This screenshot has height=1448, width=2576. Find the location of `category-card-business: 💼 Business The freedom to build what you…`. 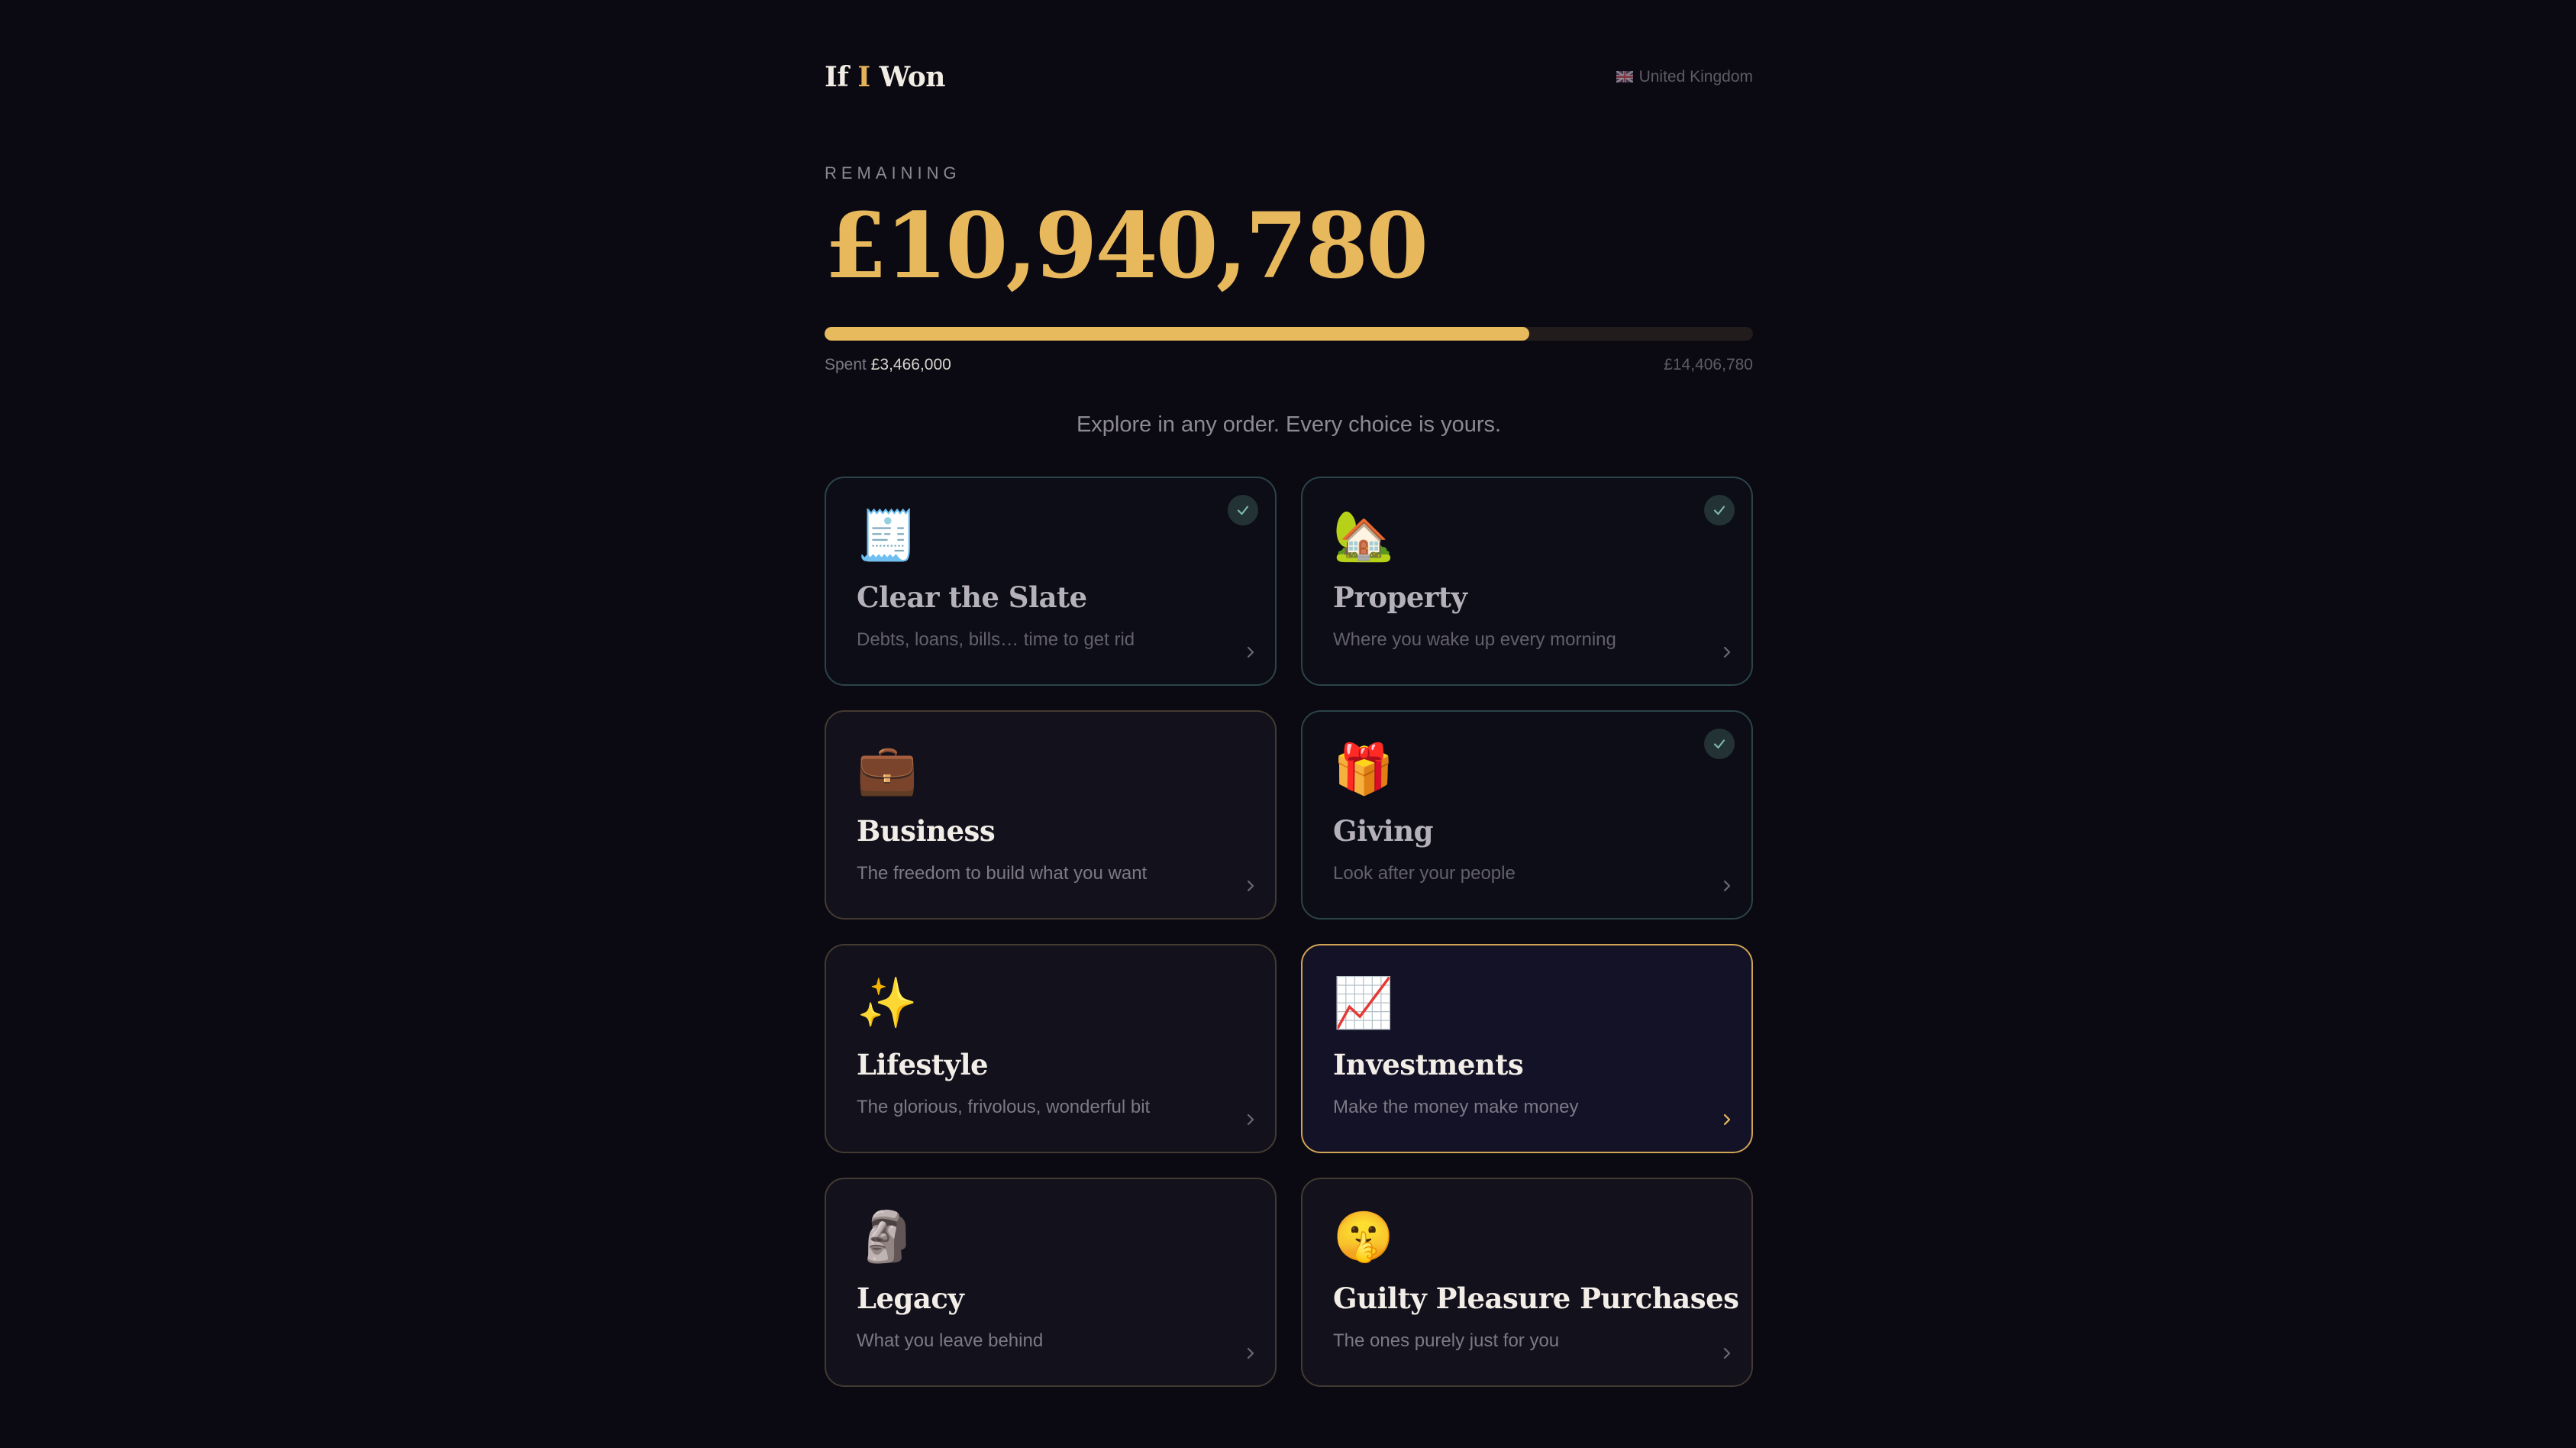

category-card-business: 💼 Business The freedom to build what you… is located at coordinates (1051, 815).